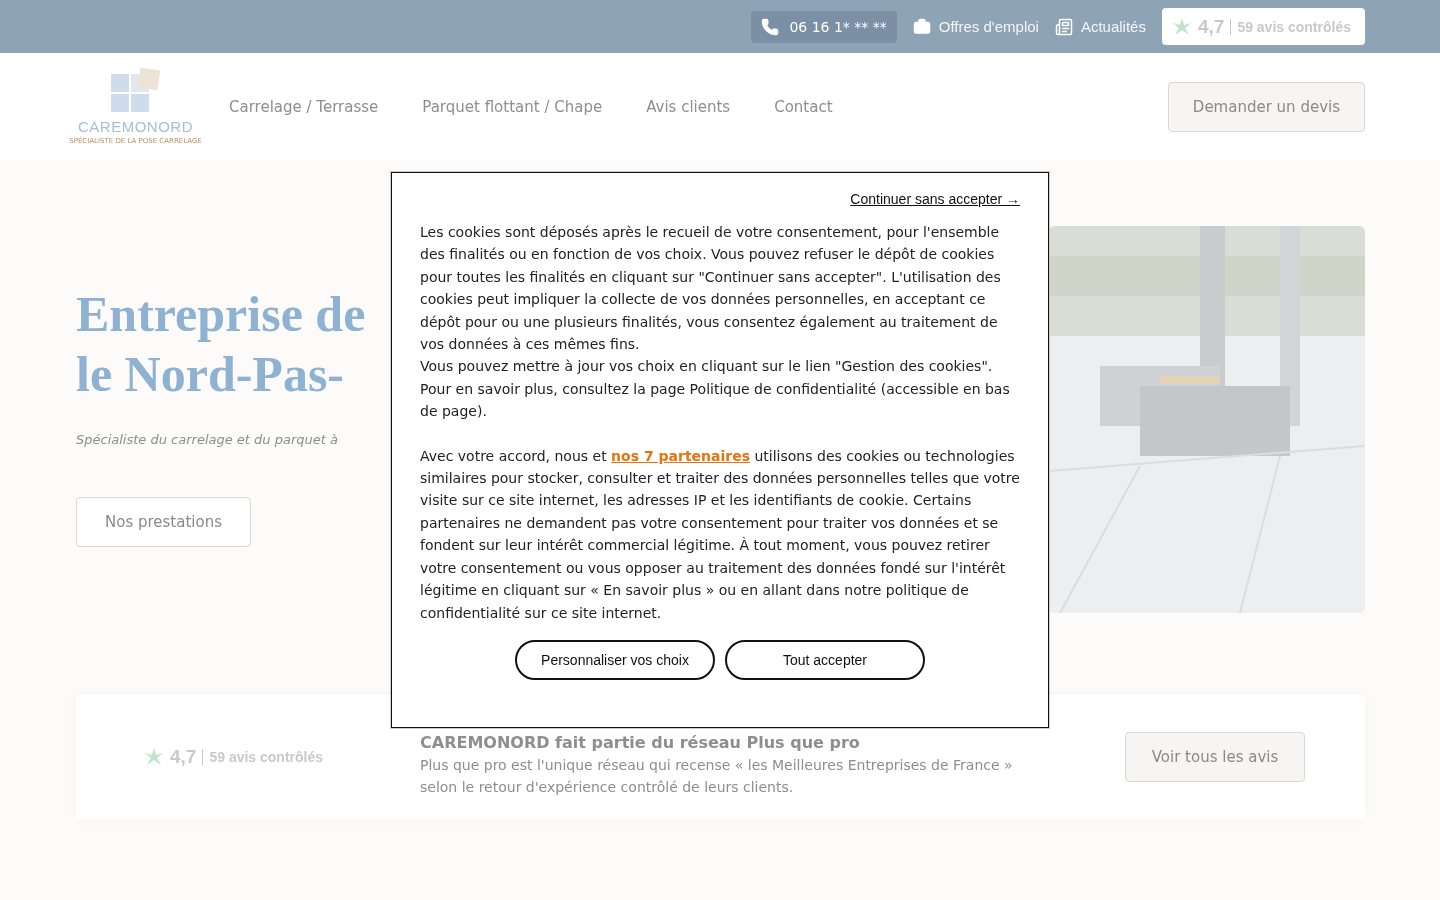 The width and height of the screenshot is (1440, 900). What do you see at coordinates (825, 659) in the screenshot?
I see `consent-button: Tout accepter` at bounding box center [825, 659].